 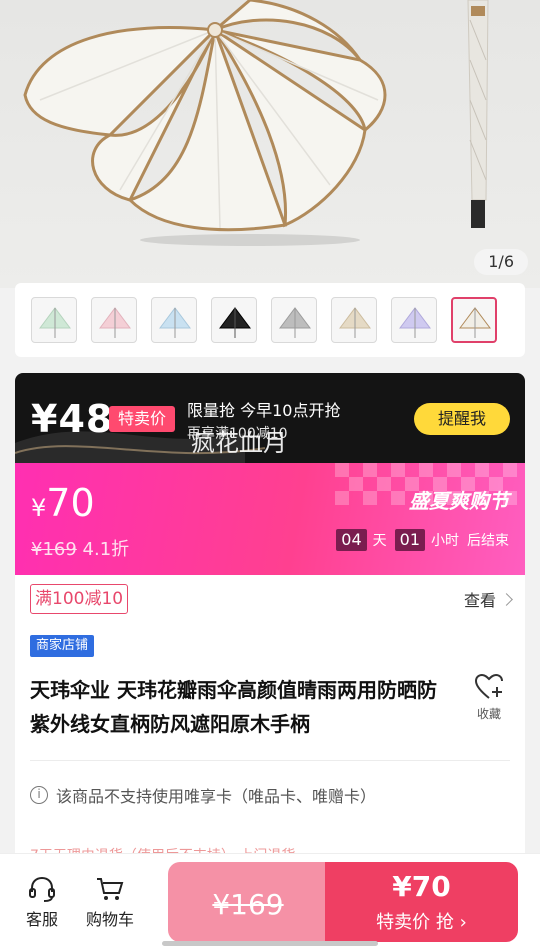 I want to click on sale-price-value: 70, so click(x=70, y=503).